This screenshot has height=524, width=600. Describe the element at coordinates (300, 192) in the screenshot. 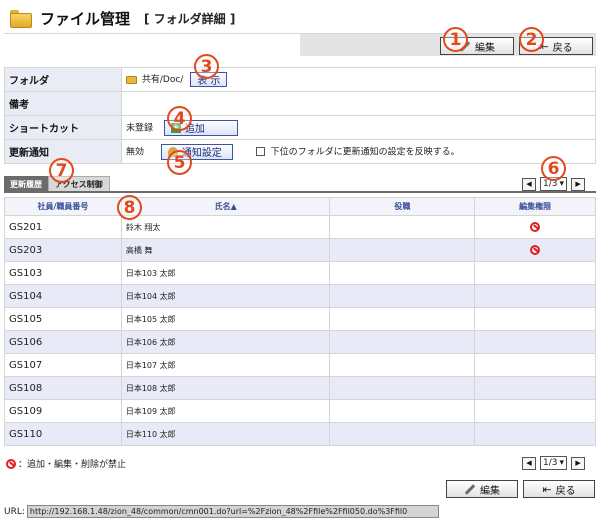

I see `tab-underline` at that location.